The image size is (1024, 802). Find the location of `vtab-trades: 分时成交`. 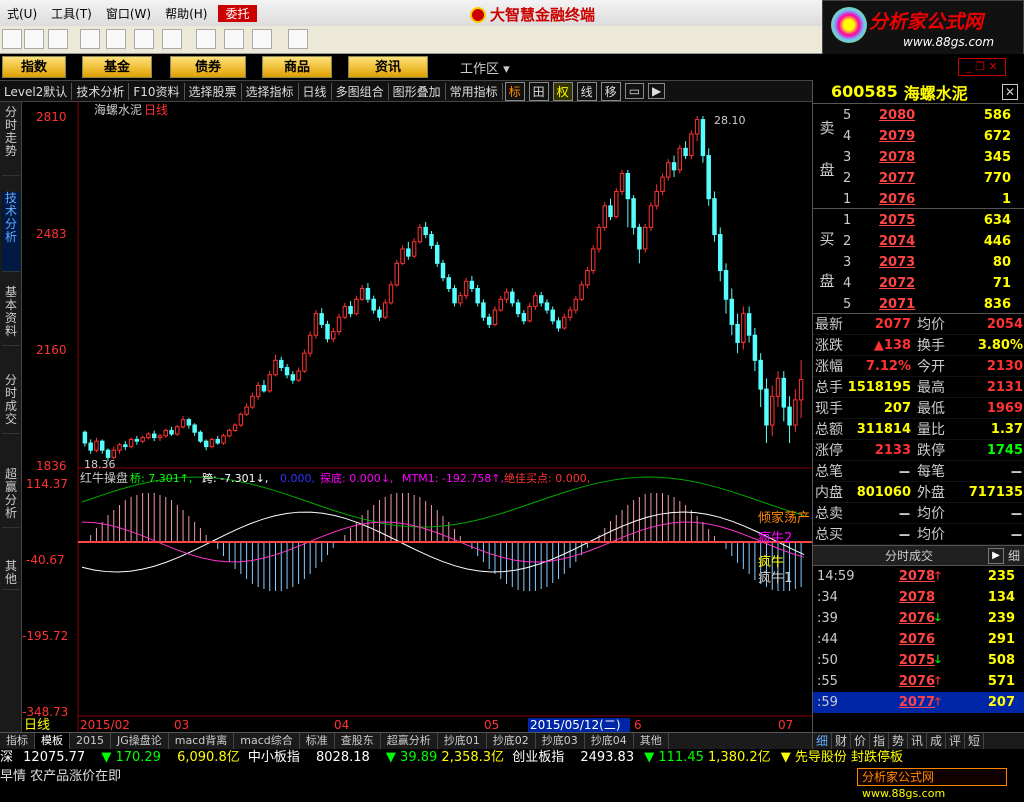

vtab-trades: 分时成交 is located at coordinates (11, 404).